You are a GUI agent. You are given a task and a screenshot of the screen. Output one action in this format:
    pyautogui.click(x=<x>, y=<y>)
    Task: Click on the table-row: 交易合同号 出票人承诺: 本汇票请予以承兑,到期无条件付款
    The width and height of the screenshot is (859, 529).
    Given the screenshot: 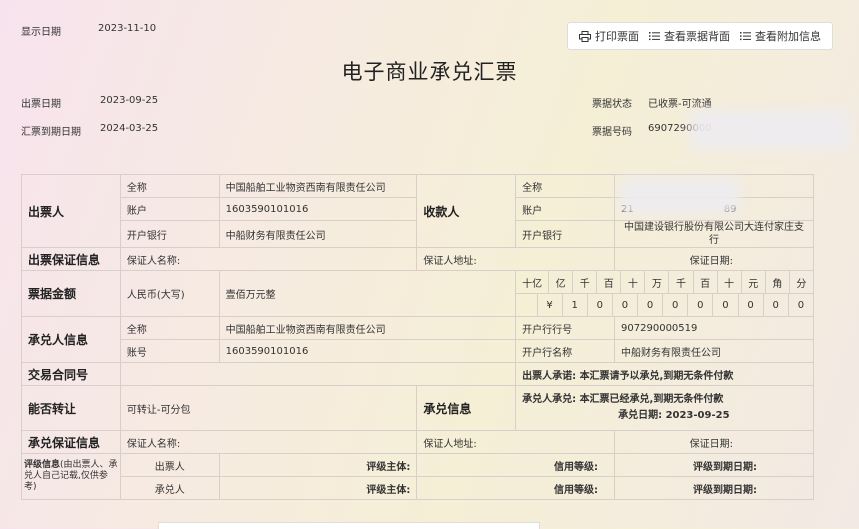 What is the action you would take?
    pyautogui.click(x=417, y=374)
    